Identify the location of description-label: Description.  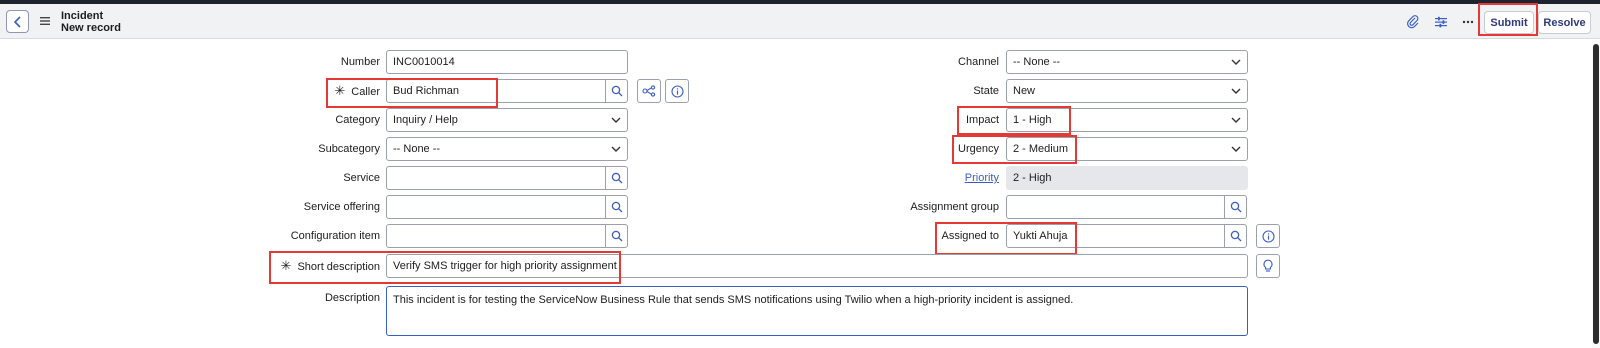
(352, 298).